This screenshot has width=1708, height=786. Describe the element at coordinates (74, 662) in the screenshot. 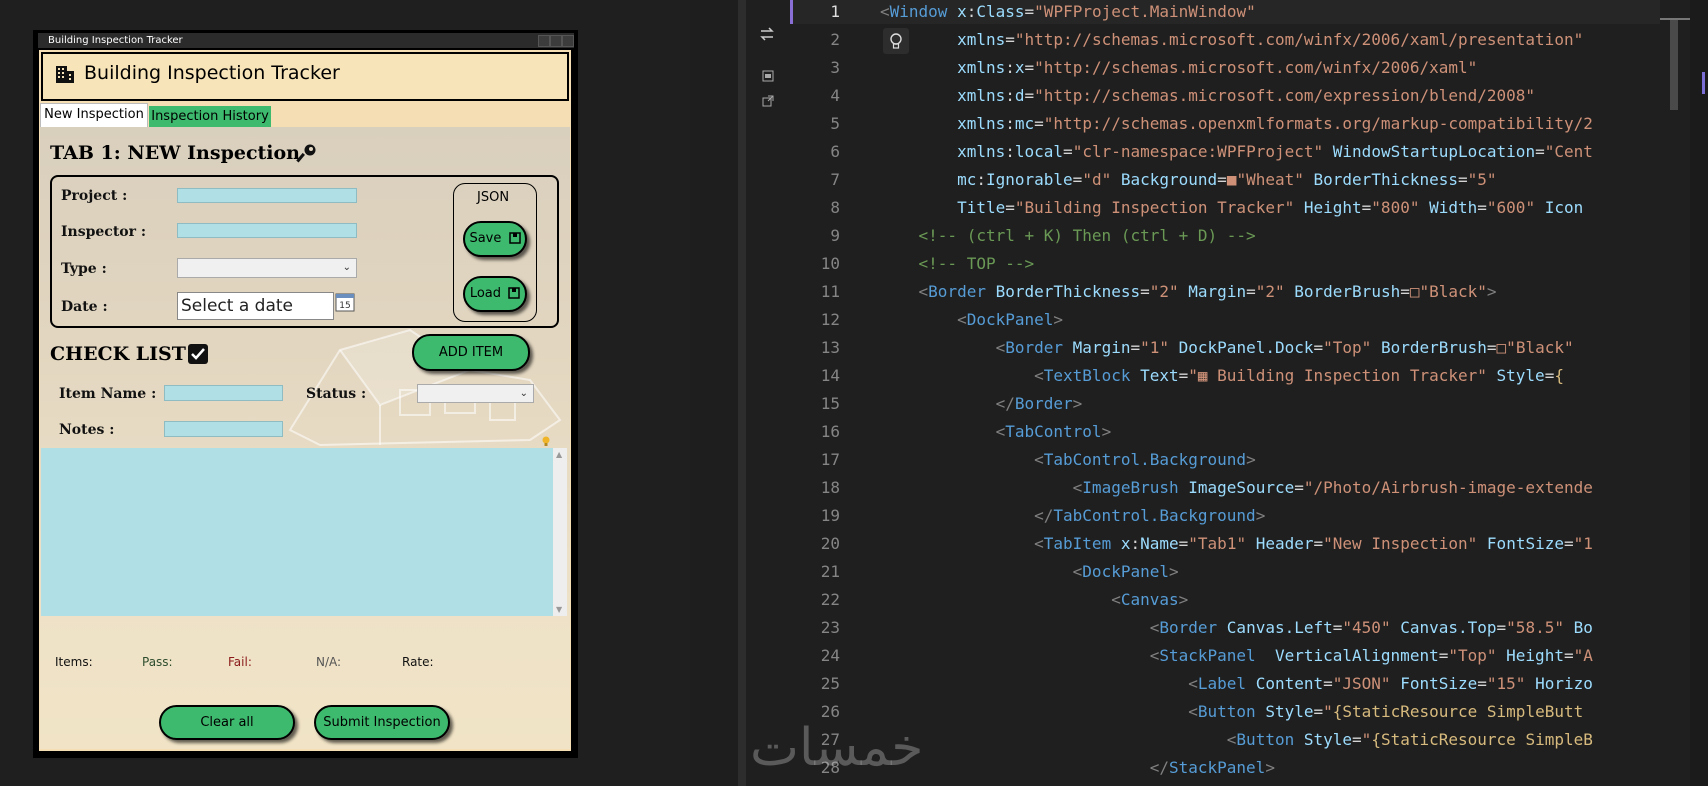

I see `items-count-label: Items:` at that location.